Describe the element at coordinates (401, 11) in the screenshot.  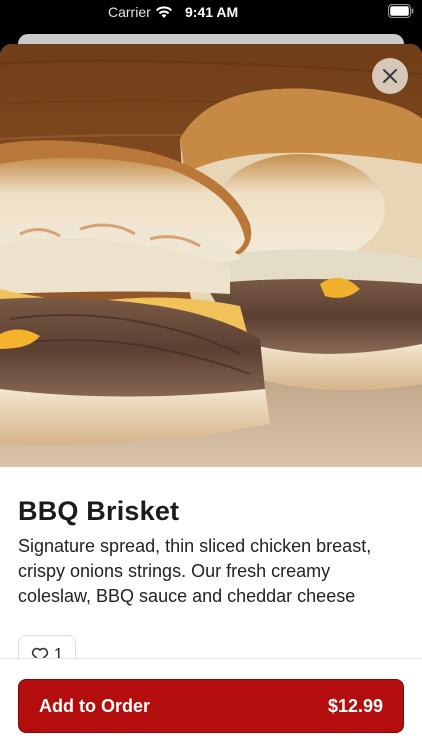
I see `battery-icon` at that location.